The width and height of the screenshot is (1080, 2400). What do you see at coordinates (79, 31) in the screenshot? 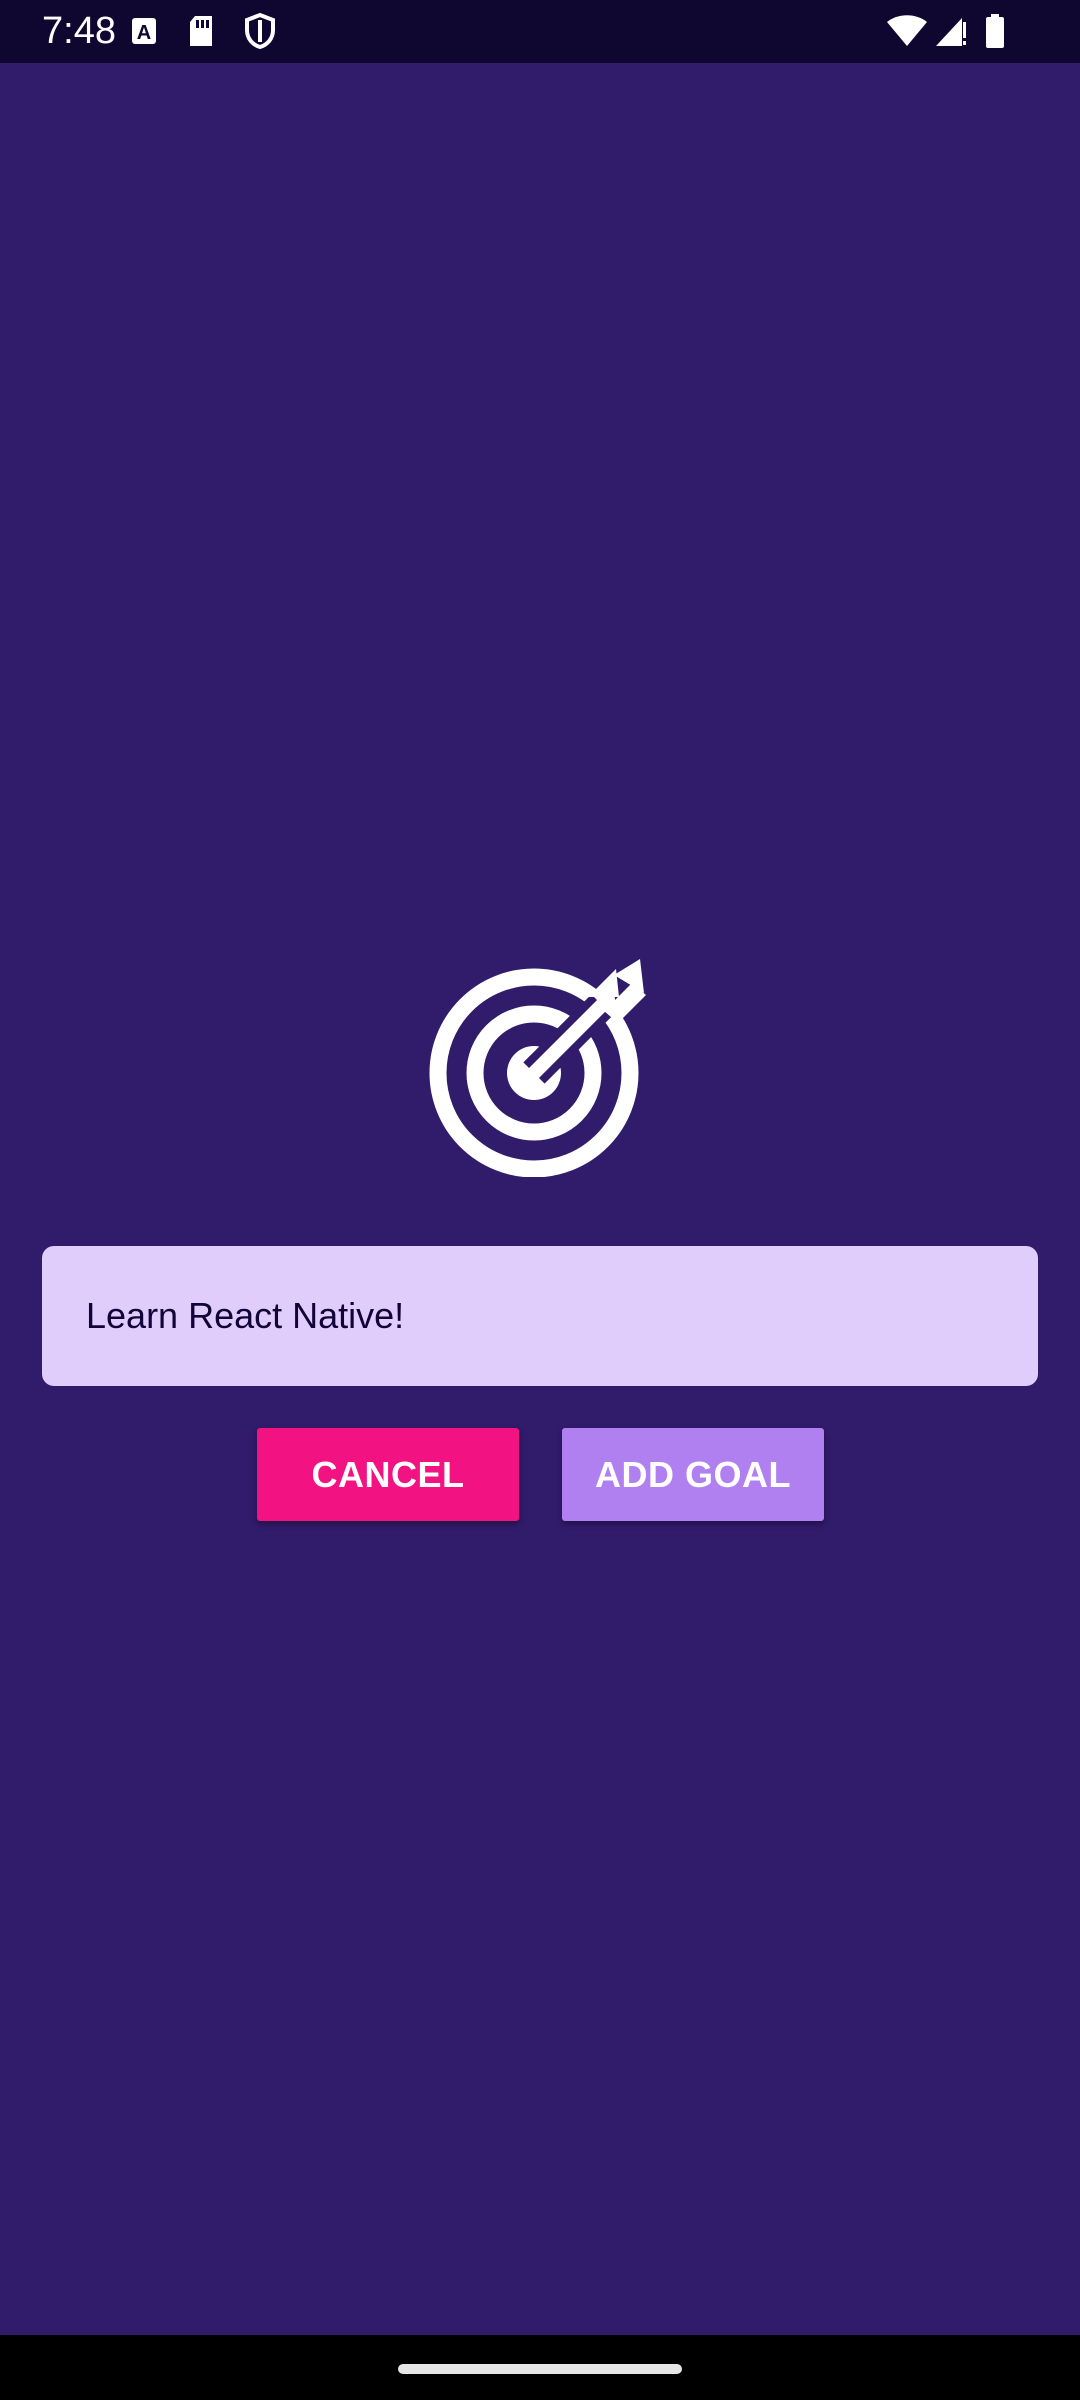
I see `status-time: 7:48` at bounding box center [79, 31].